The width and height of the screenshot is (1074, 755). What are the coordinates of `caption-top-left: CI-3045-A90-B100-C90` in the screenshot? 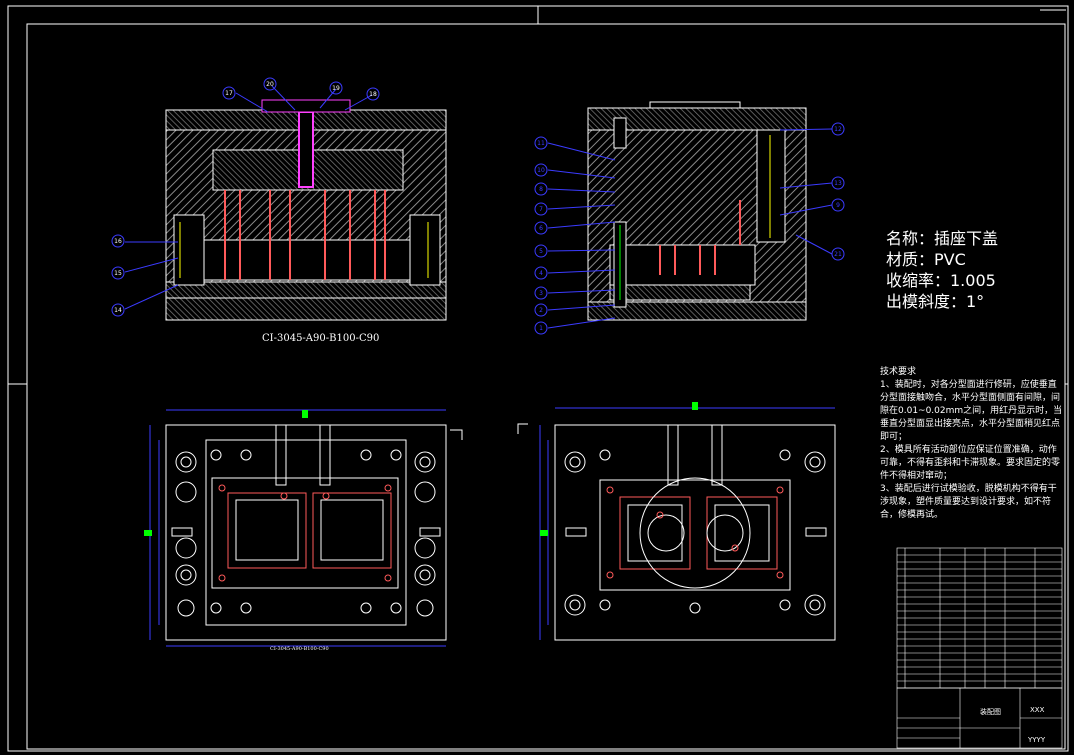 It's located at (321, 338).